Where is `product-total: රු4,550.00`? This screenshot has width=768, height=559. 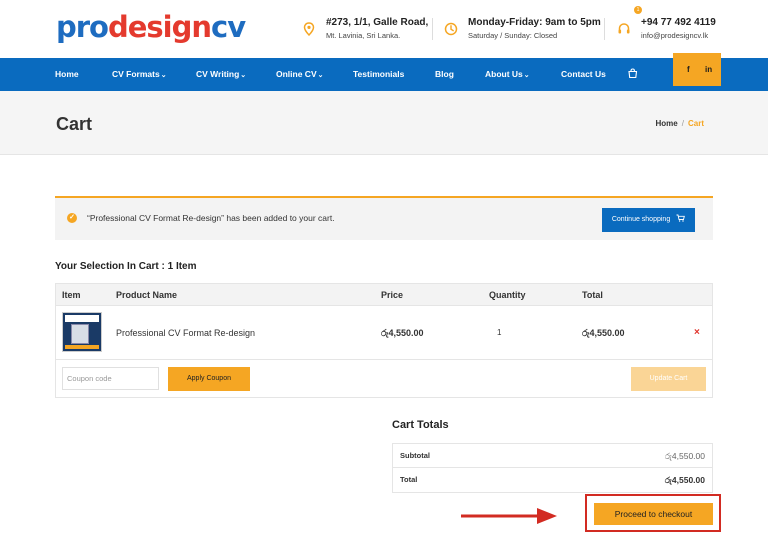 product-total: රු4,550.00 is located at coordinates (603, 333).